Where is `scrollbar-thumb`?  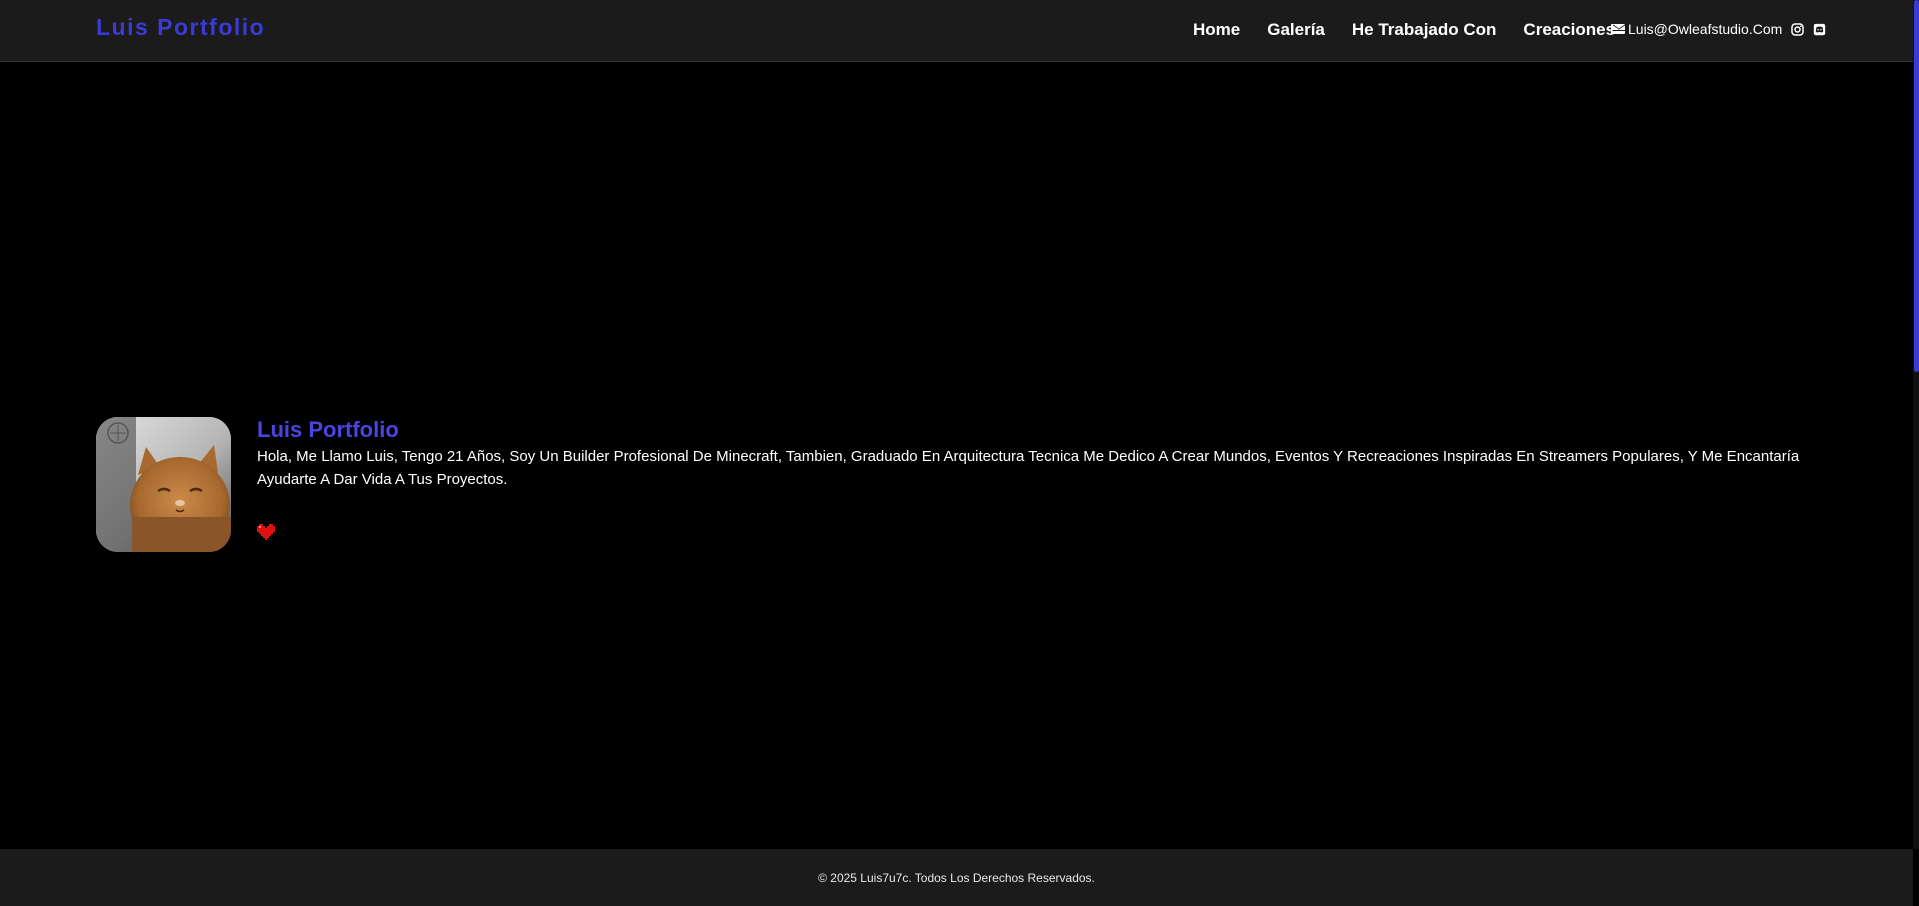 scrollbar-thumb is located at coordinates (1916, 186).